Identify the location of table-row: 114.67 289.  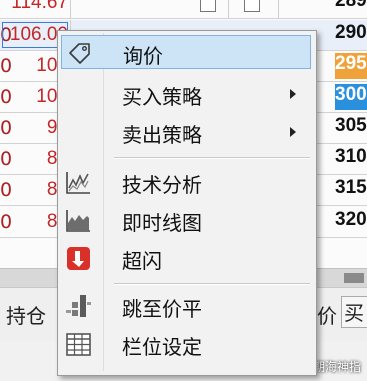
(183, 9).